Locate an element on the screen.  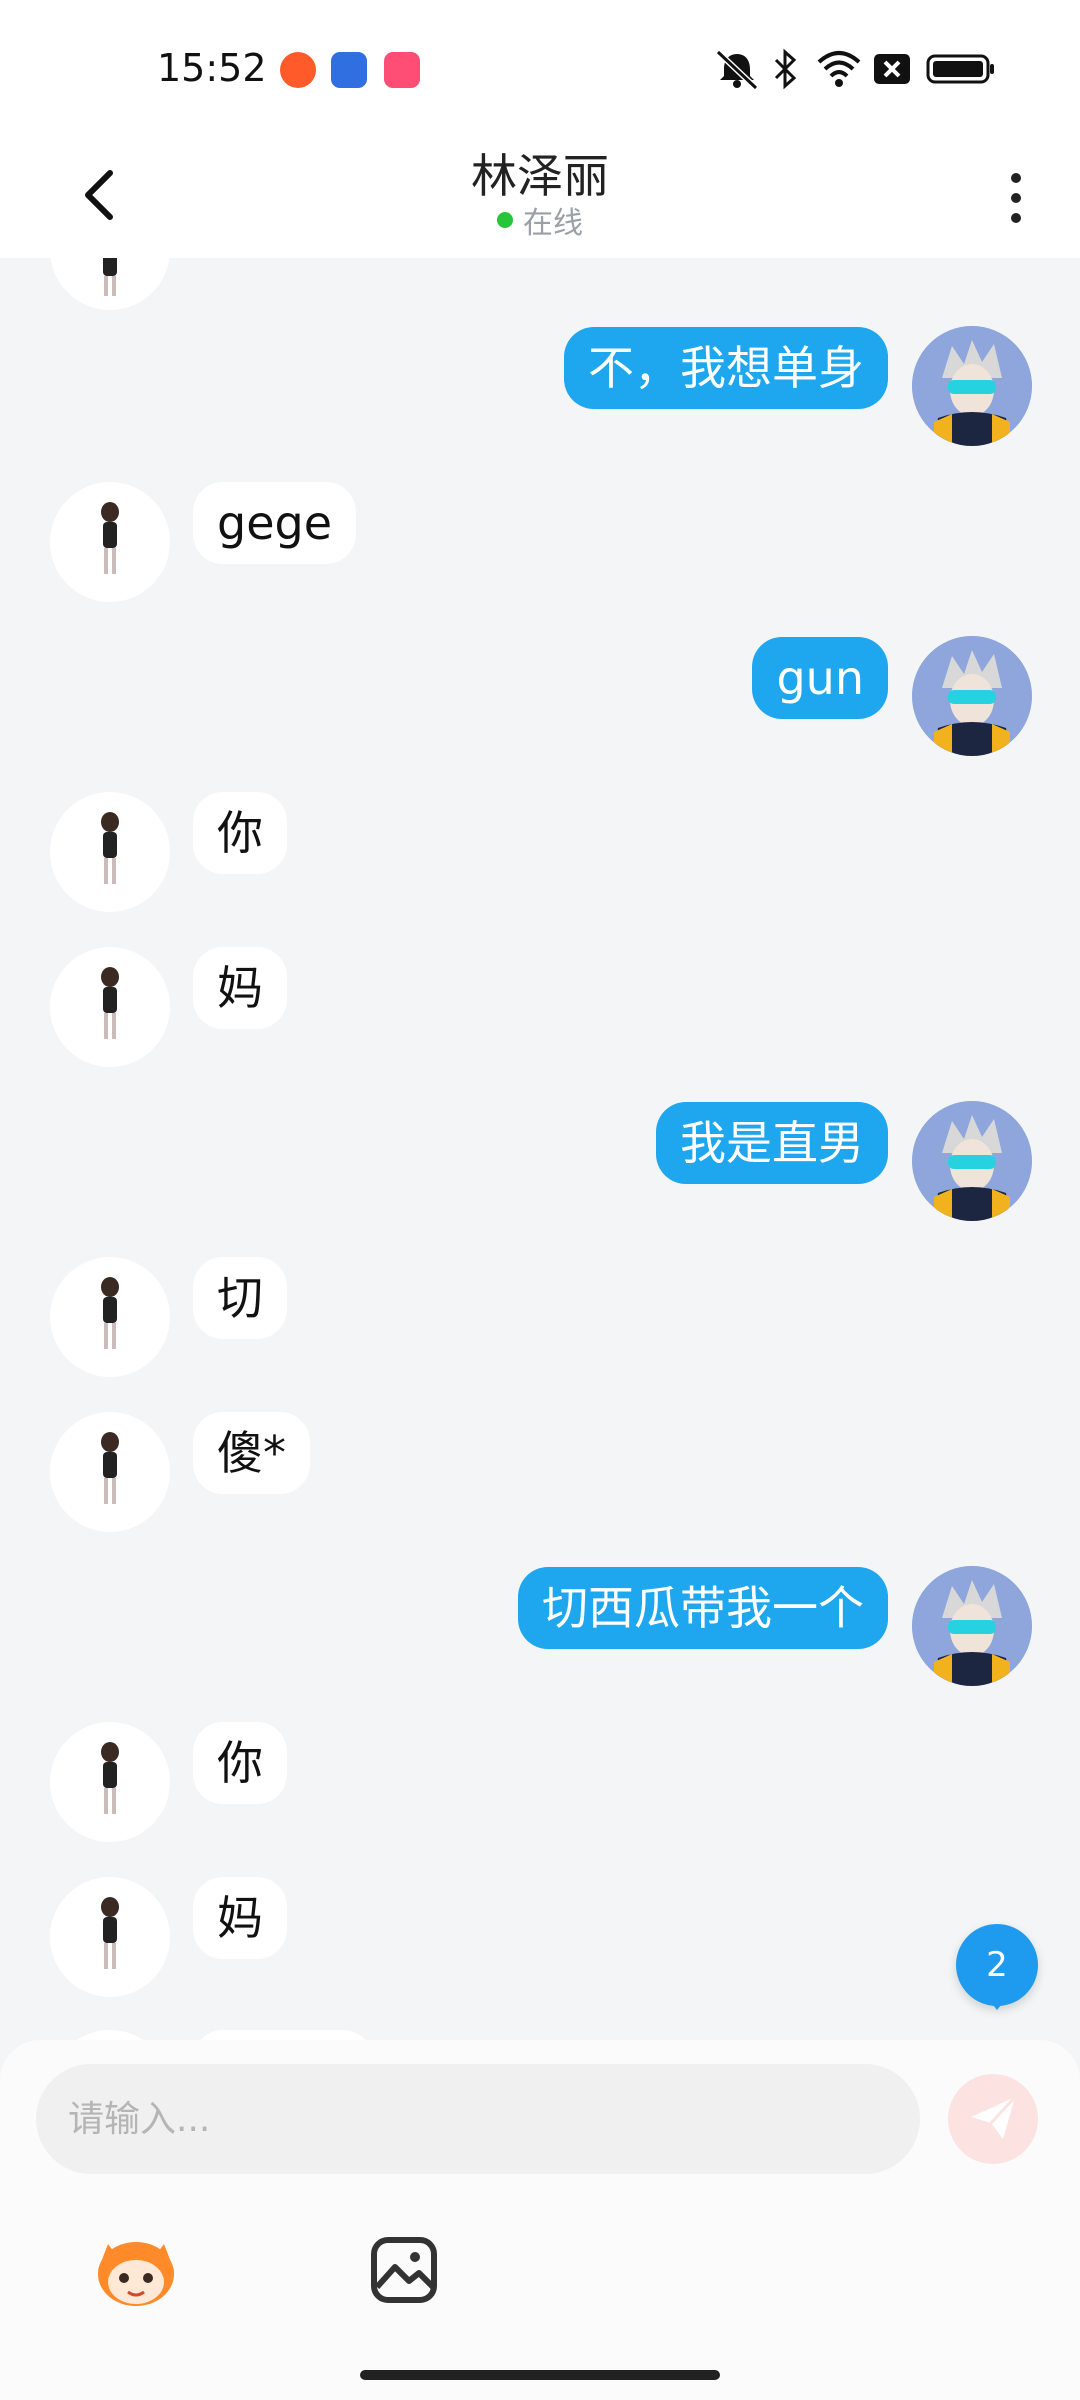
chat-header: 林泽丽 在线 is located at coordinates (540, 199).